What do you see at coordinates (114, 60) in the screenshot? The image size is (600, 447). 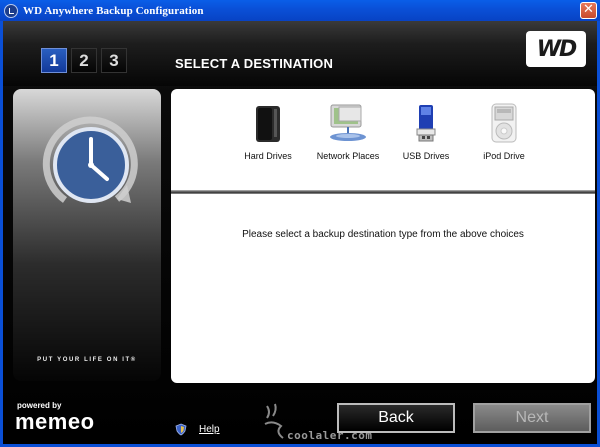 I see `step-3: 3` at bounding box center [114, 60].